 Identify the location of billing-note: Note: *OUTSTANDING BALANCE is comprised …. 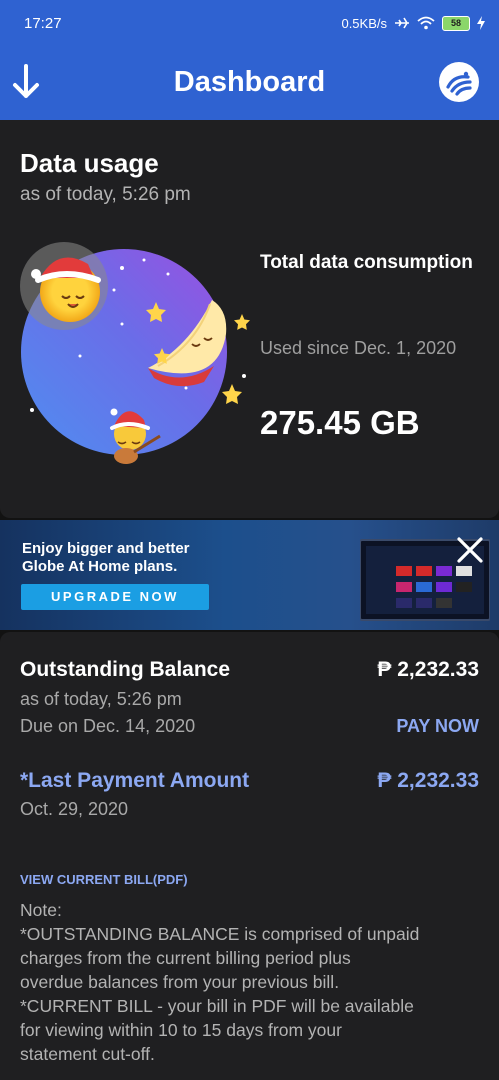
(253, 982).